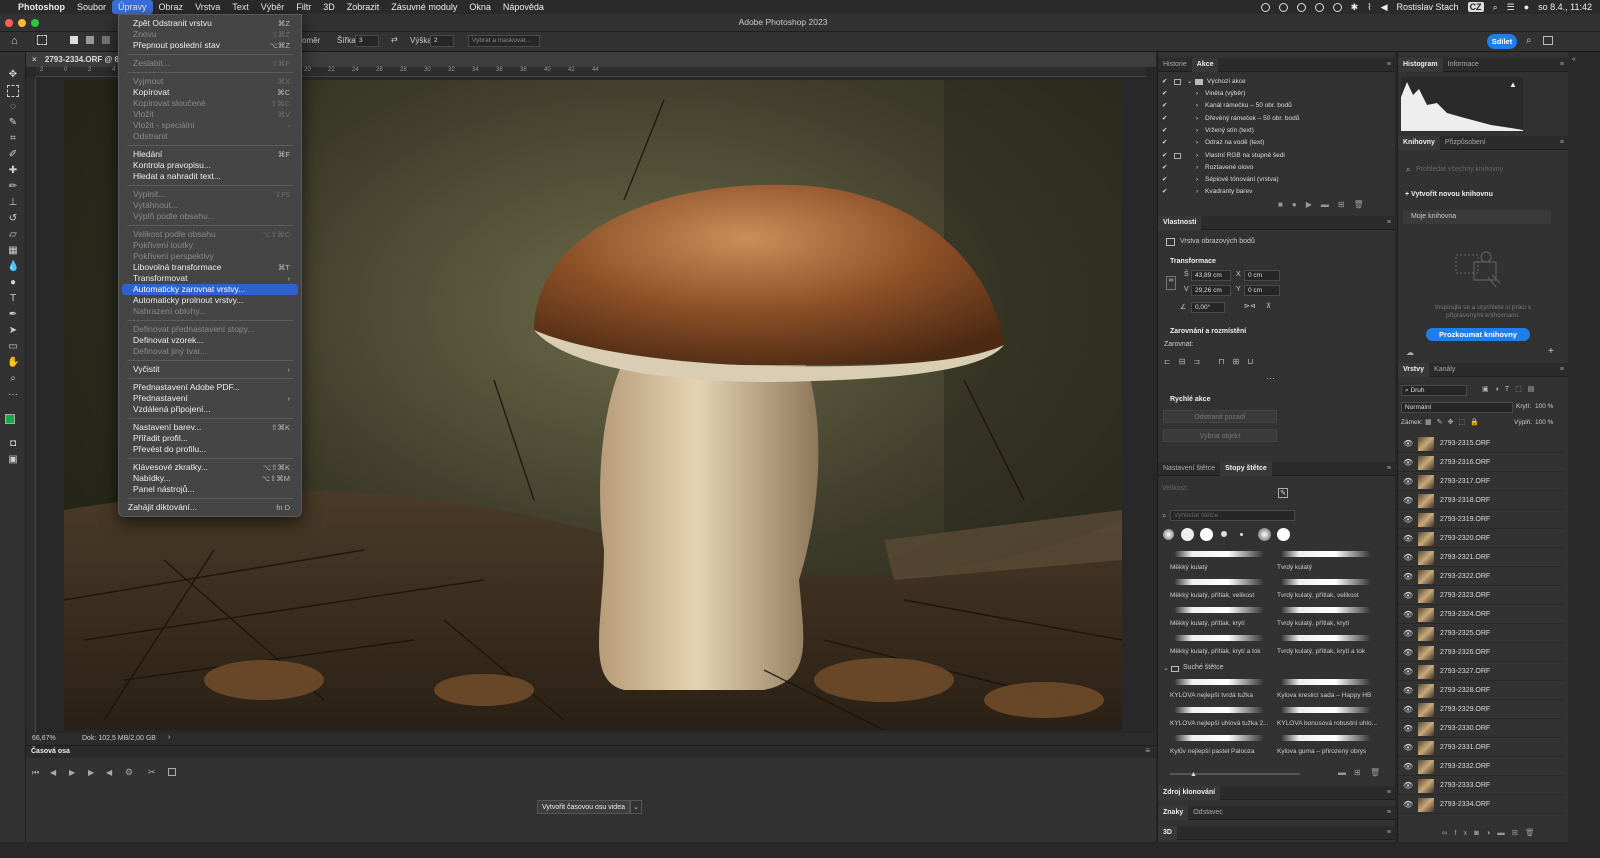 This screenshot has height=858, width=1600. I want to click on action-row: ✔ › Viněta (výběr), so click(1273, 94).